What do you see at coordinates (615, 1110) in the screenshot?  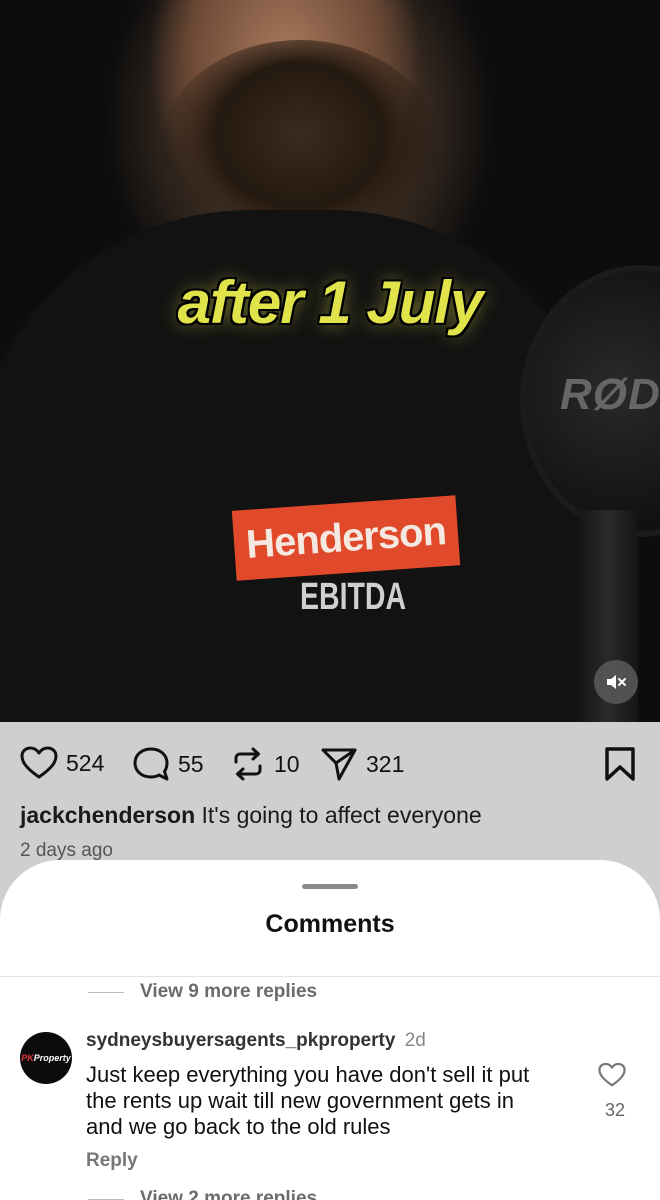 I see `comment-like-count: 32` at bounding box center [615, 1110].